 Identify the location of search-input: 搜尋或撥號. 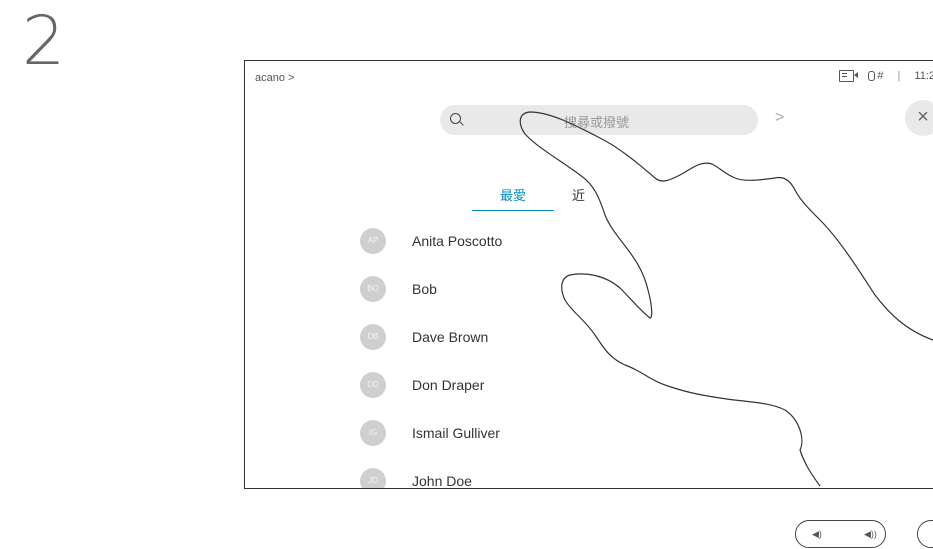
(599, 120).